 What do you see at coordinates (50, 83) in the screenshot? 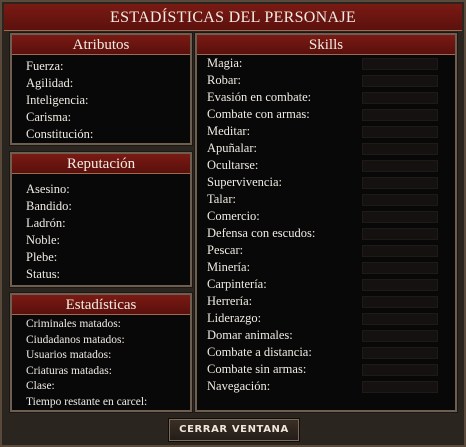
I see `stat-label: Agilidad:` at bounding box center [50, 83].